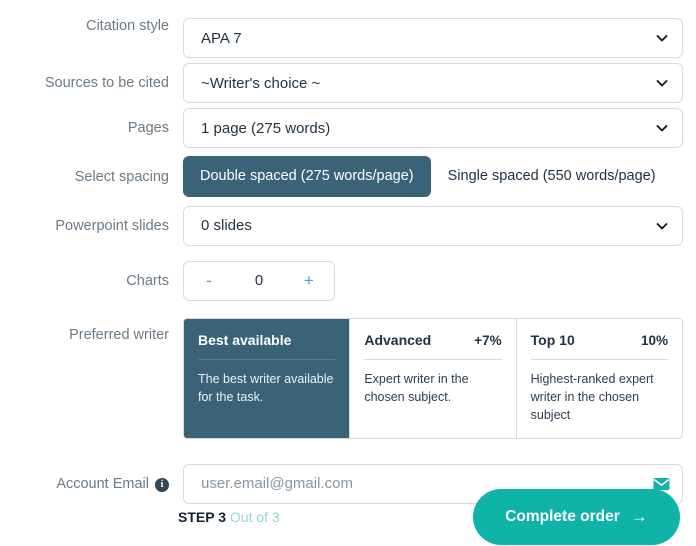  What do you see at coordinates (552, 176) in the screenshot?
I see `spacing-option-single: Single spaced (550 words/page)` at bounding box center [552, 176].